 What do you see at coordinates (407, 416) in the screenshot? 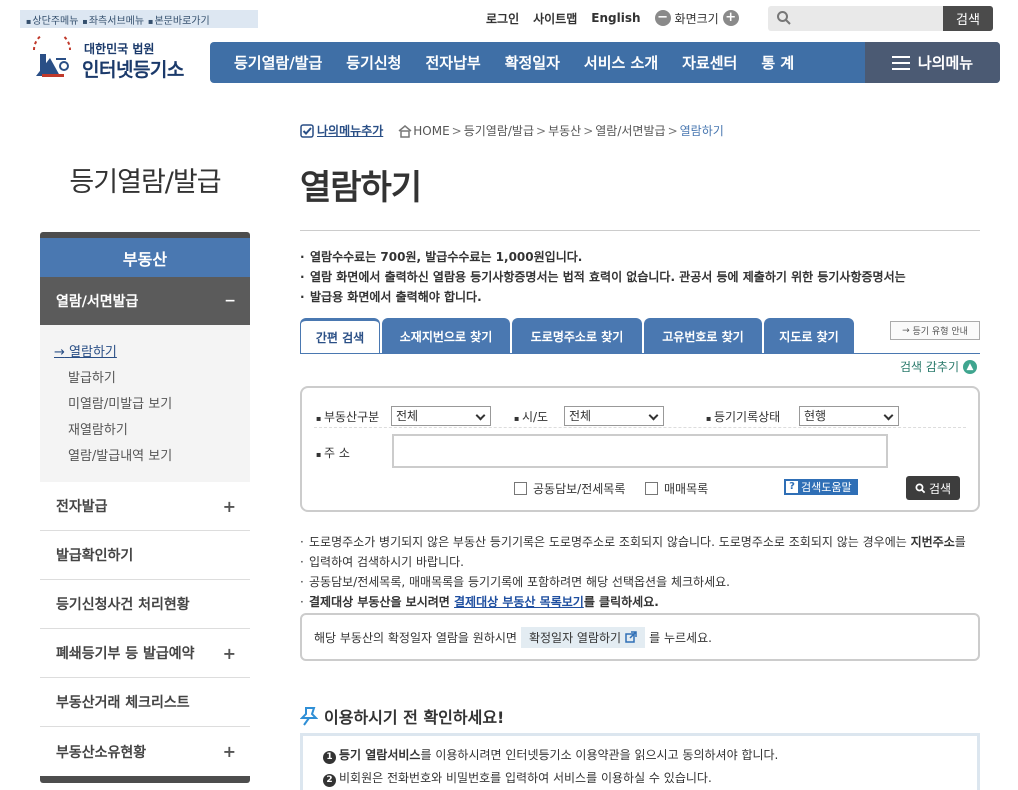
I see `type-select-value: 전체` at bounding box center [407, 416].